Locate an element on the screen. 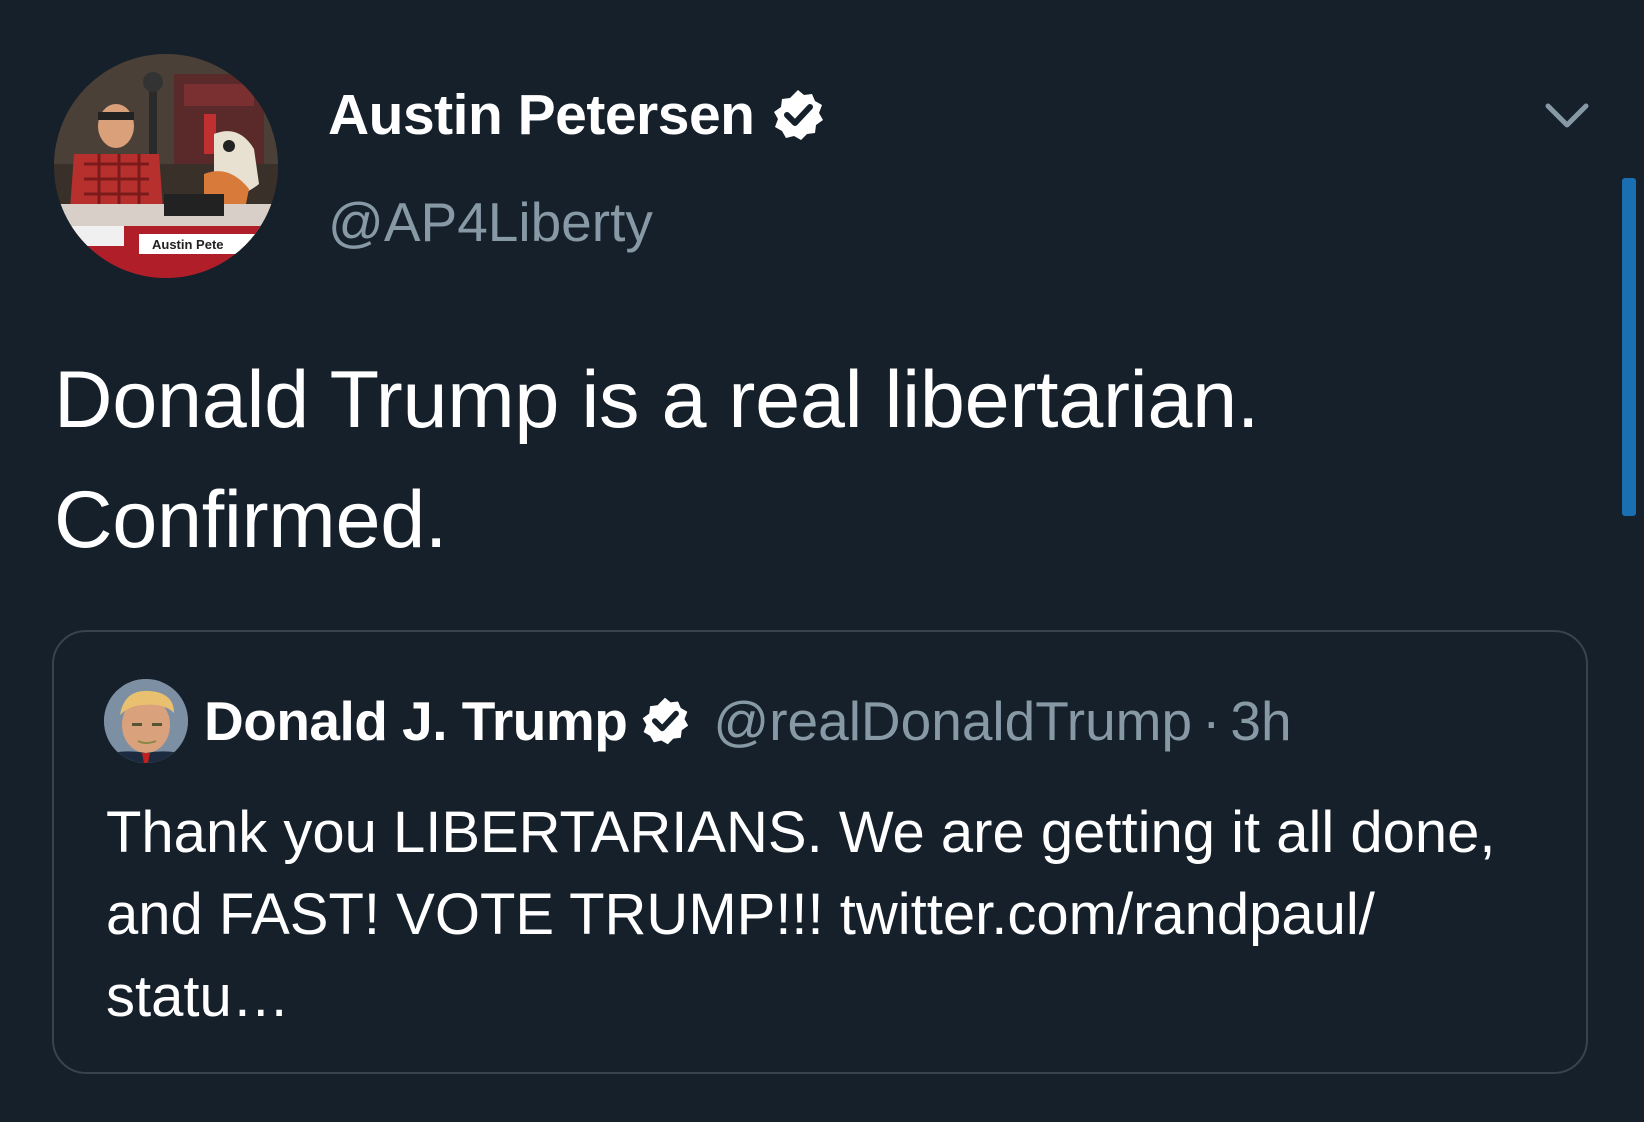 Image resolution: width=1644 pixels, height=1122 pixels. author-name: Austin Petersen is located at coordinates (577, 115).